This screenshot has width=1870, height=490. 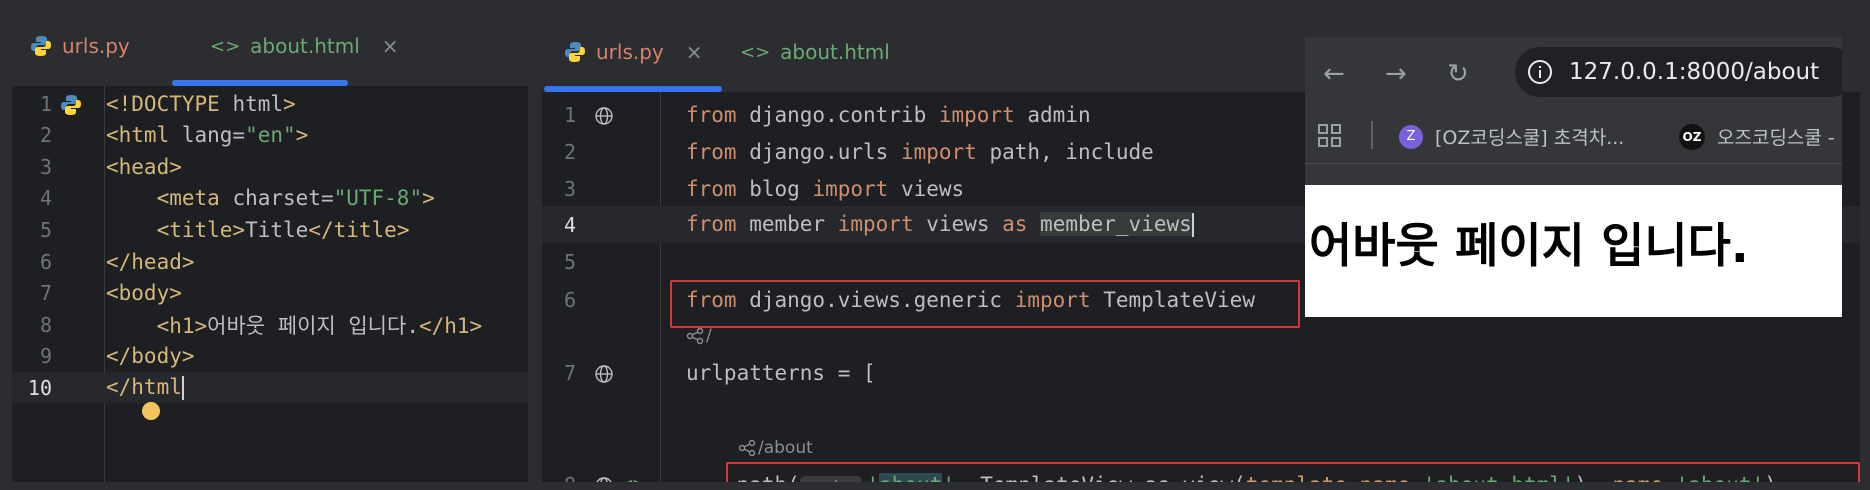 I want to click on code-line: 1 <!DOCTYPE html>, so click(x=270, y=103).